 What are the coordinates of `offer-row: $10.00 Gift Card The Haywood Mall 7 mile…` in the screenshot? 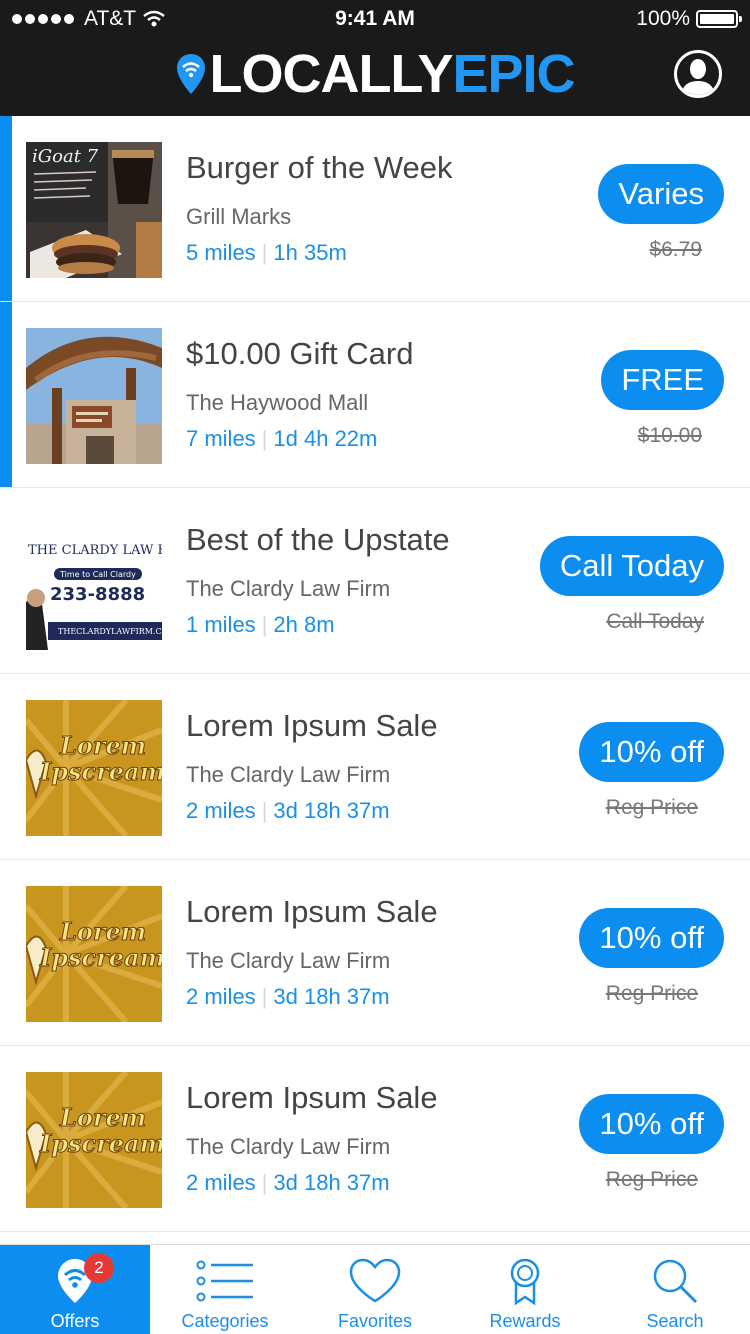 It's located at (375, 395).